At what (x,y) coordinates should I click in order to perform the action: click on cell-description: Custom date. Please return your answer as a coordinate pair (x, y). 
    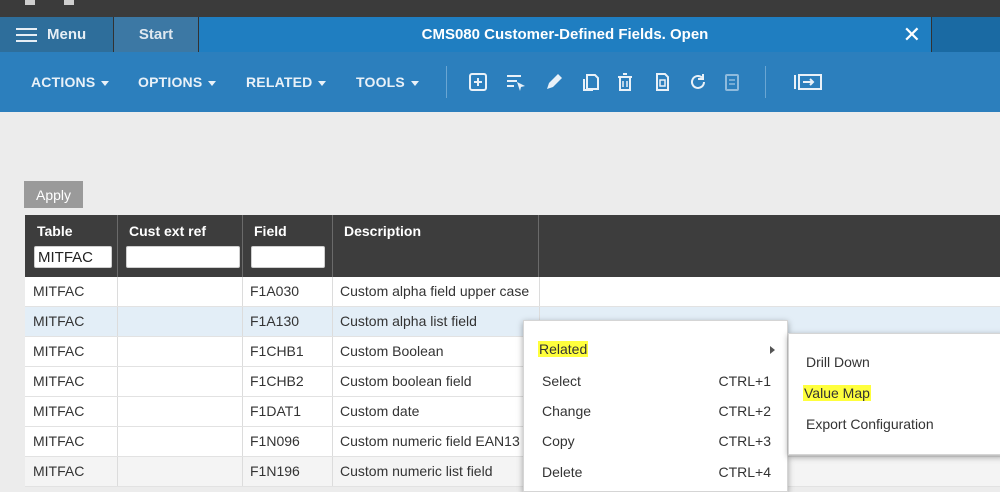
    Looking at the image, I should click on (436, 411).